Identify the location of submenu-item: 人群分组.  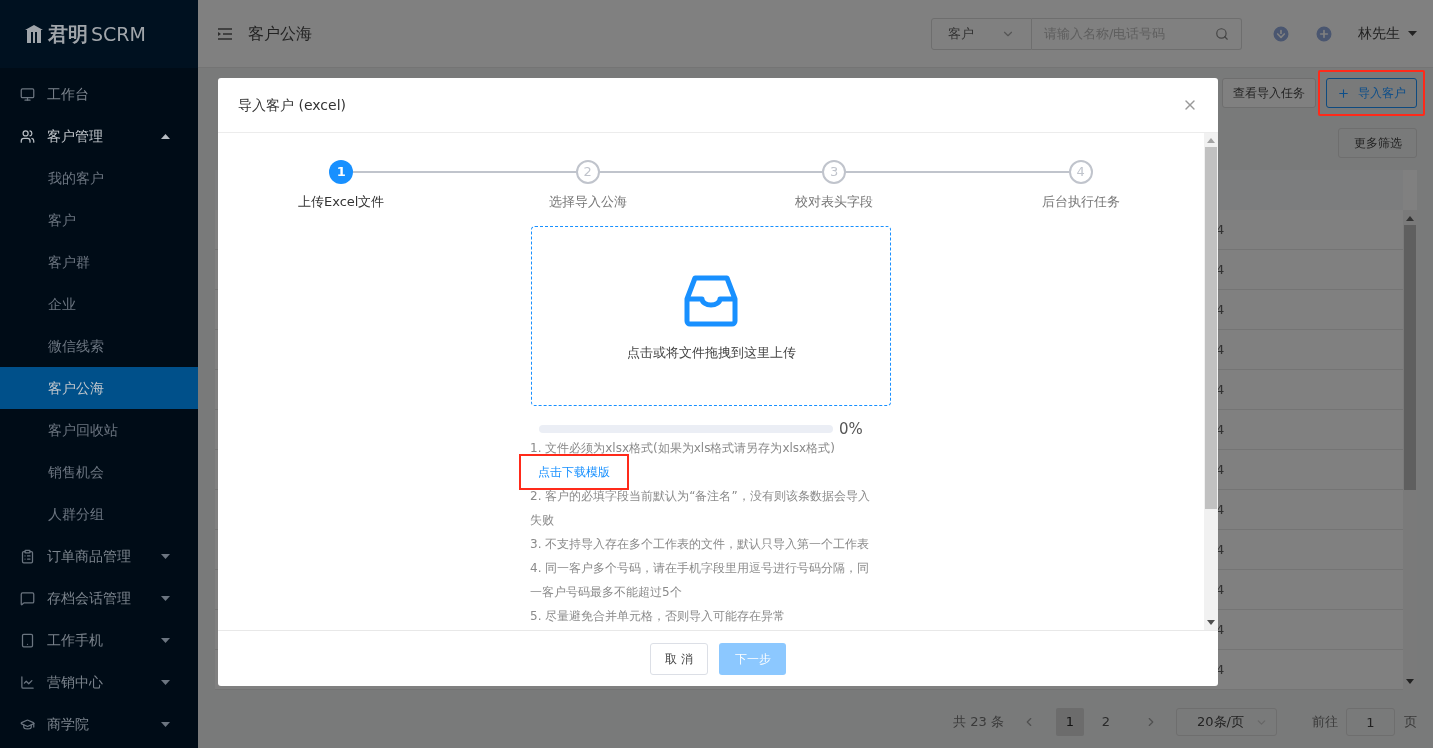
(99, 514).